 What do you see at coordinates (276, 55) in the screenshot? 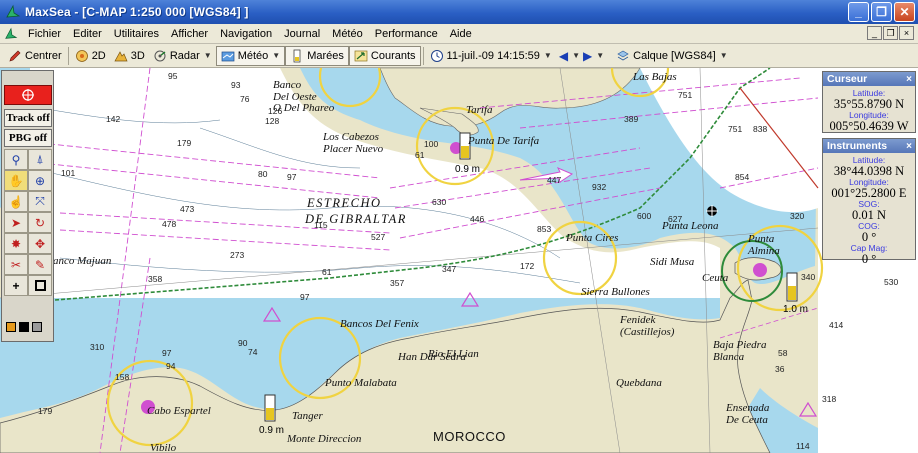
I see `meteo-dropdown-icon: ▼` at bounding box center [276, 55].